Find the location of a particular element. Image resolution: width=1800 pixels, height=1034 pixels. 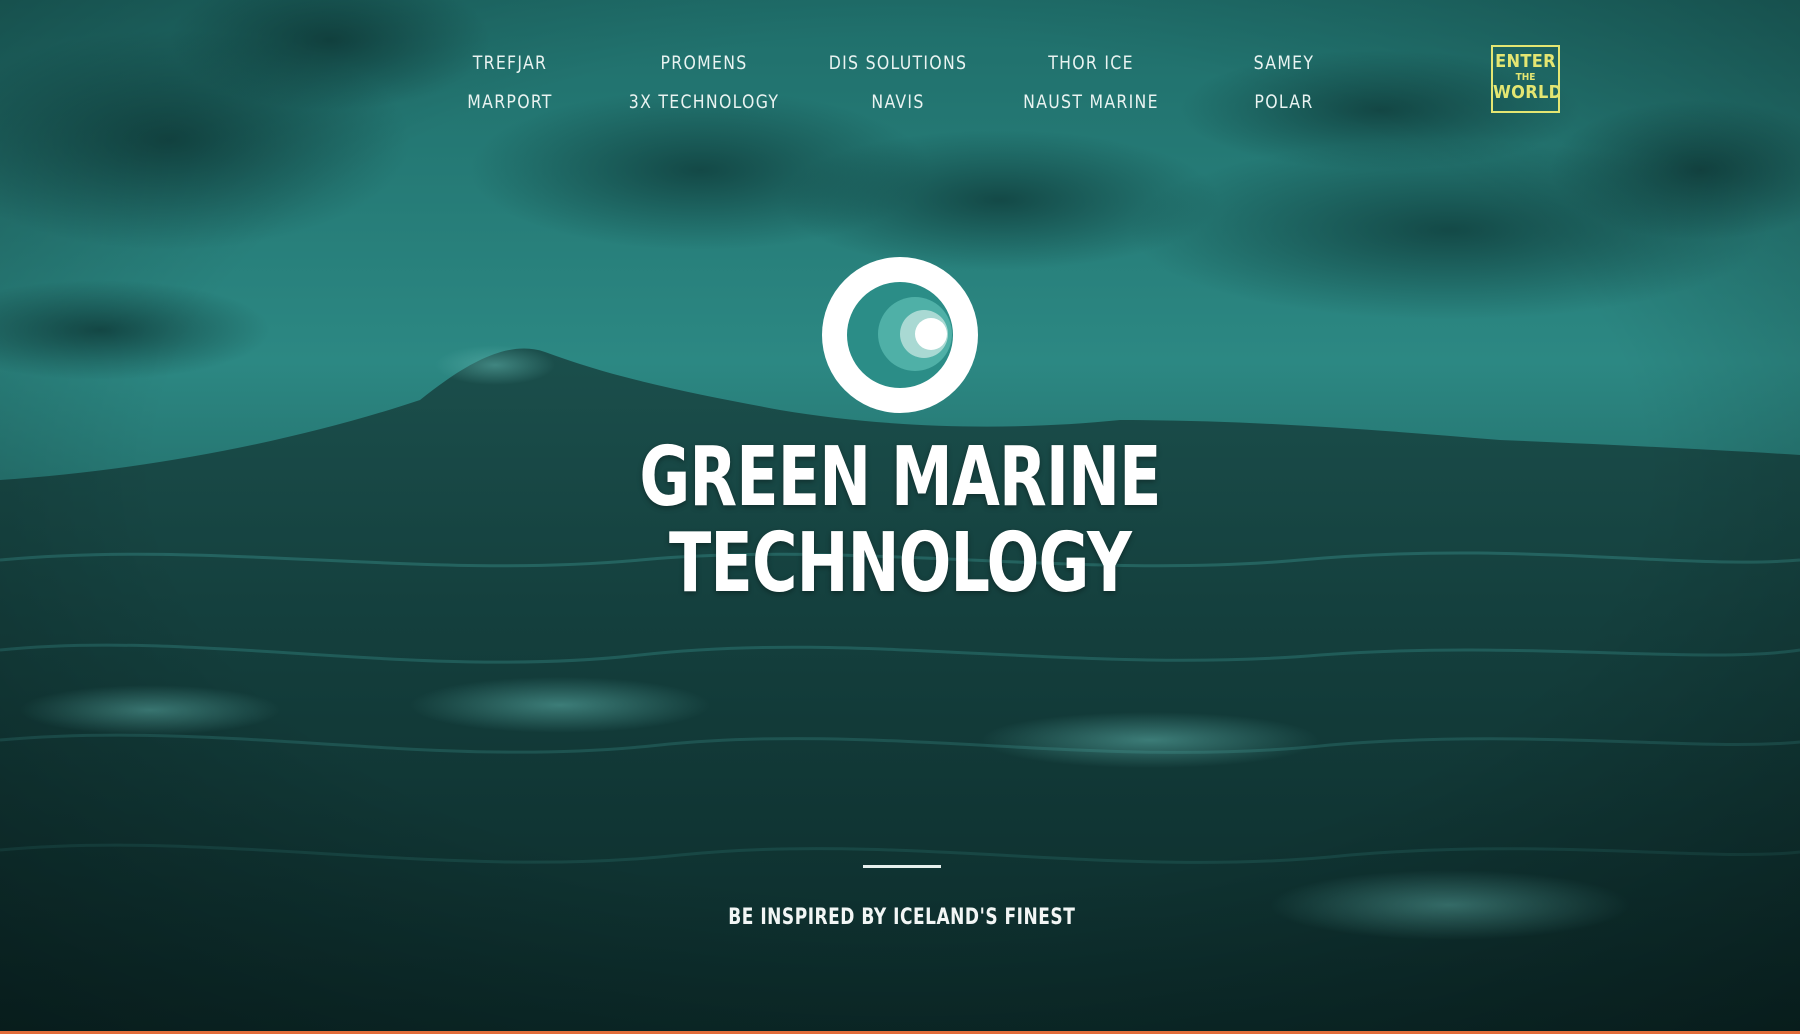

nav-column-1: TREFJAR MARPORT is located at coordinates (510, 83).